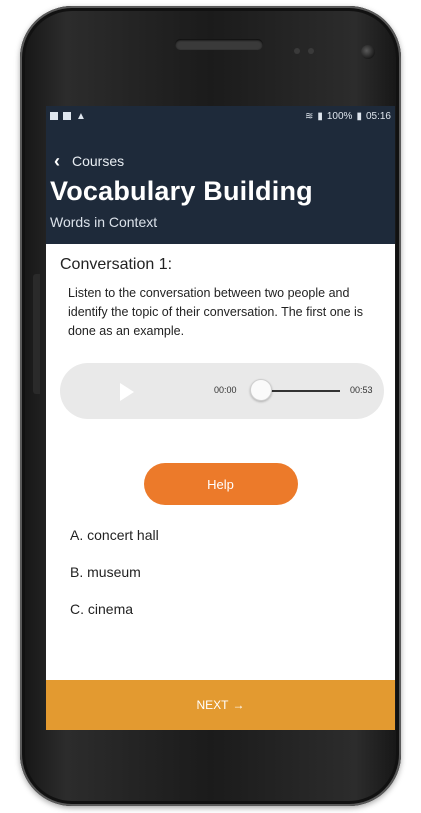 Image resolution: width=421 pixels, height=813 pixels. Describe the element at coordinates (127, 392) in the screenshot. I see `play-icon` at that location.